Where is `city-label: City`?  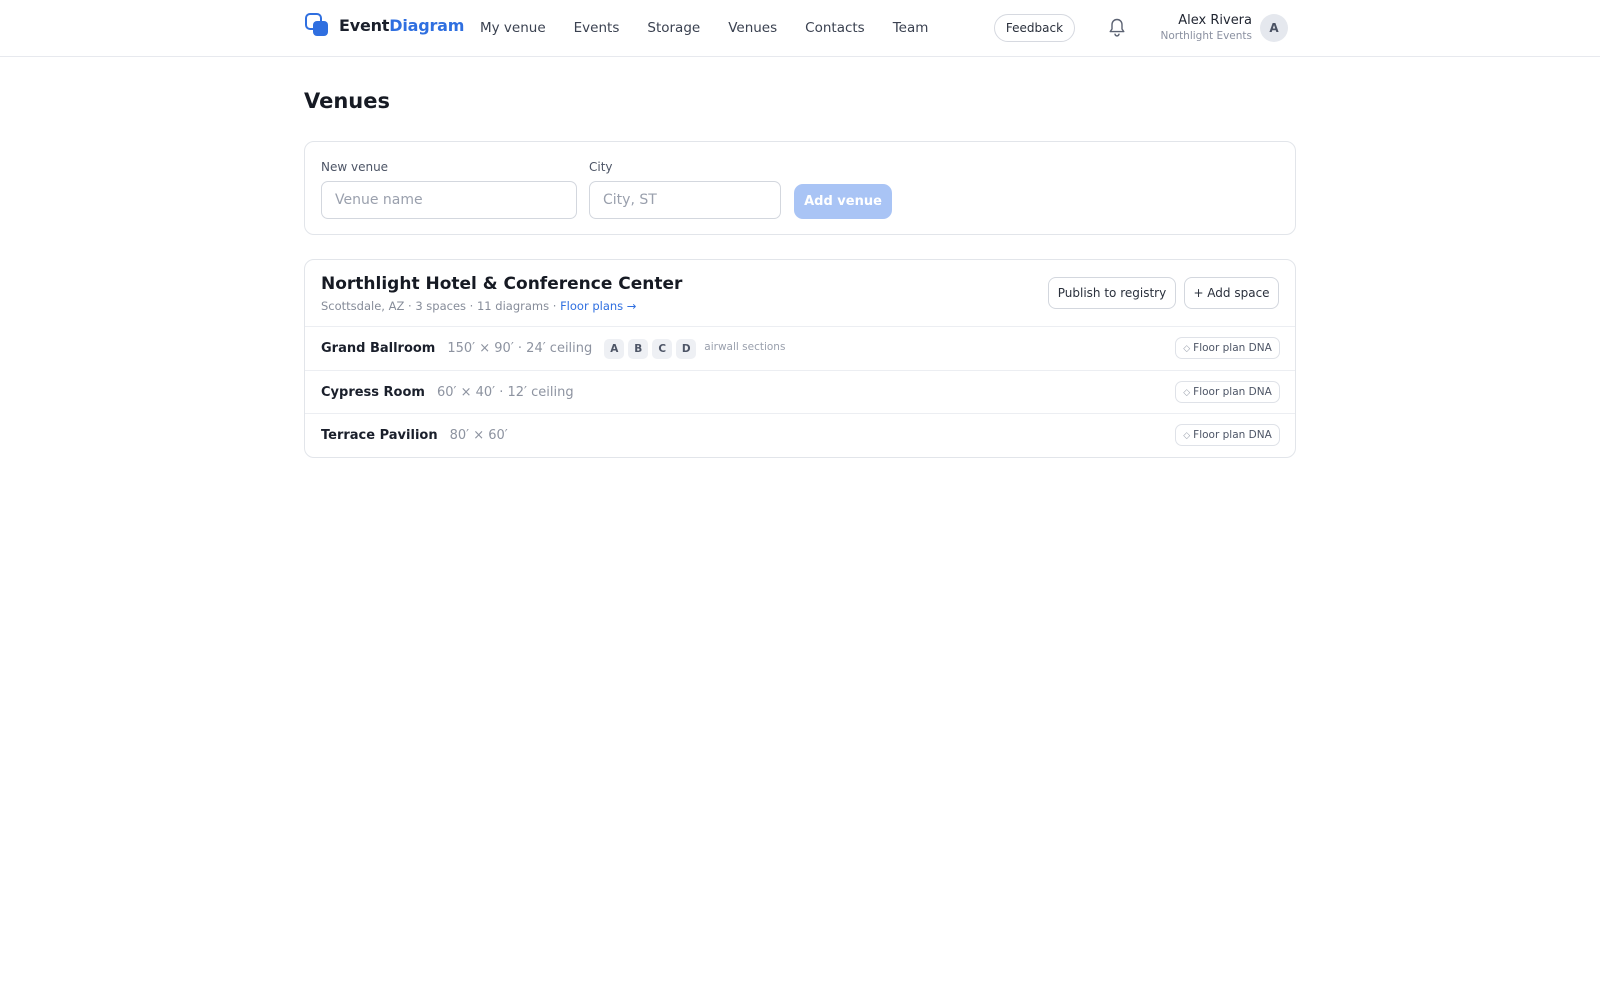 city-label: City is located at coordinates (601, 167).